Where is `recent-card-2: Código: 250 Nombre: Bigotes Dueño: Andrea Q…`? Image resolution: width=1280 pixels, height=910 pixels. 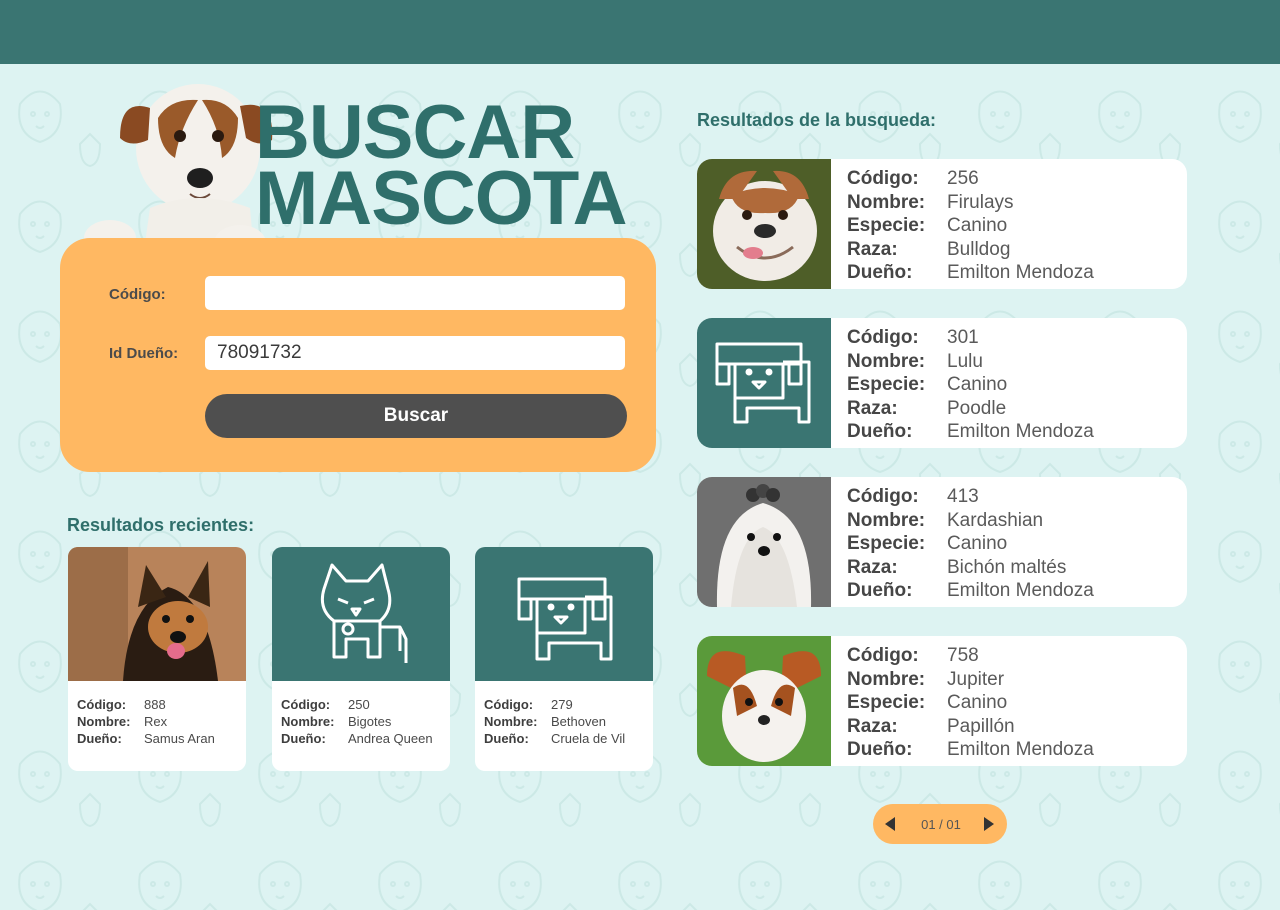
recent-card-2: Código: 250 Nombre: Bigotes Dueño: Andrea Q… is located at coordinates (361, 659).